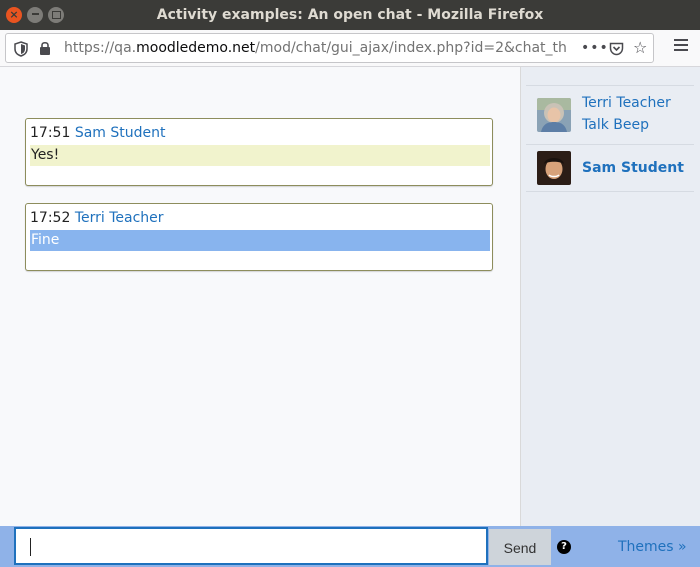  Describe the element at coordinates (50, 218) in the screenshot. I see `message-time: 17:52` at that location.